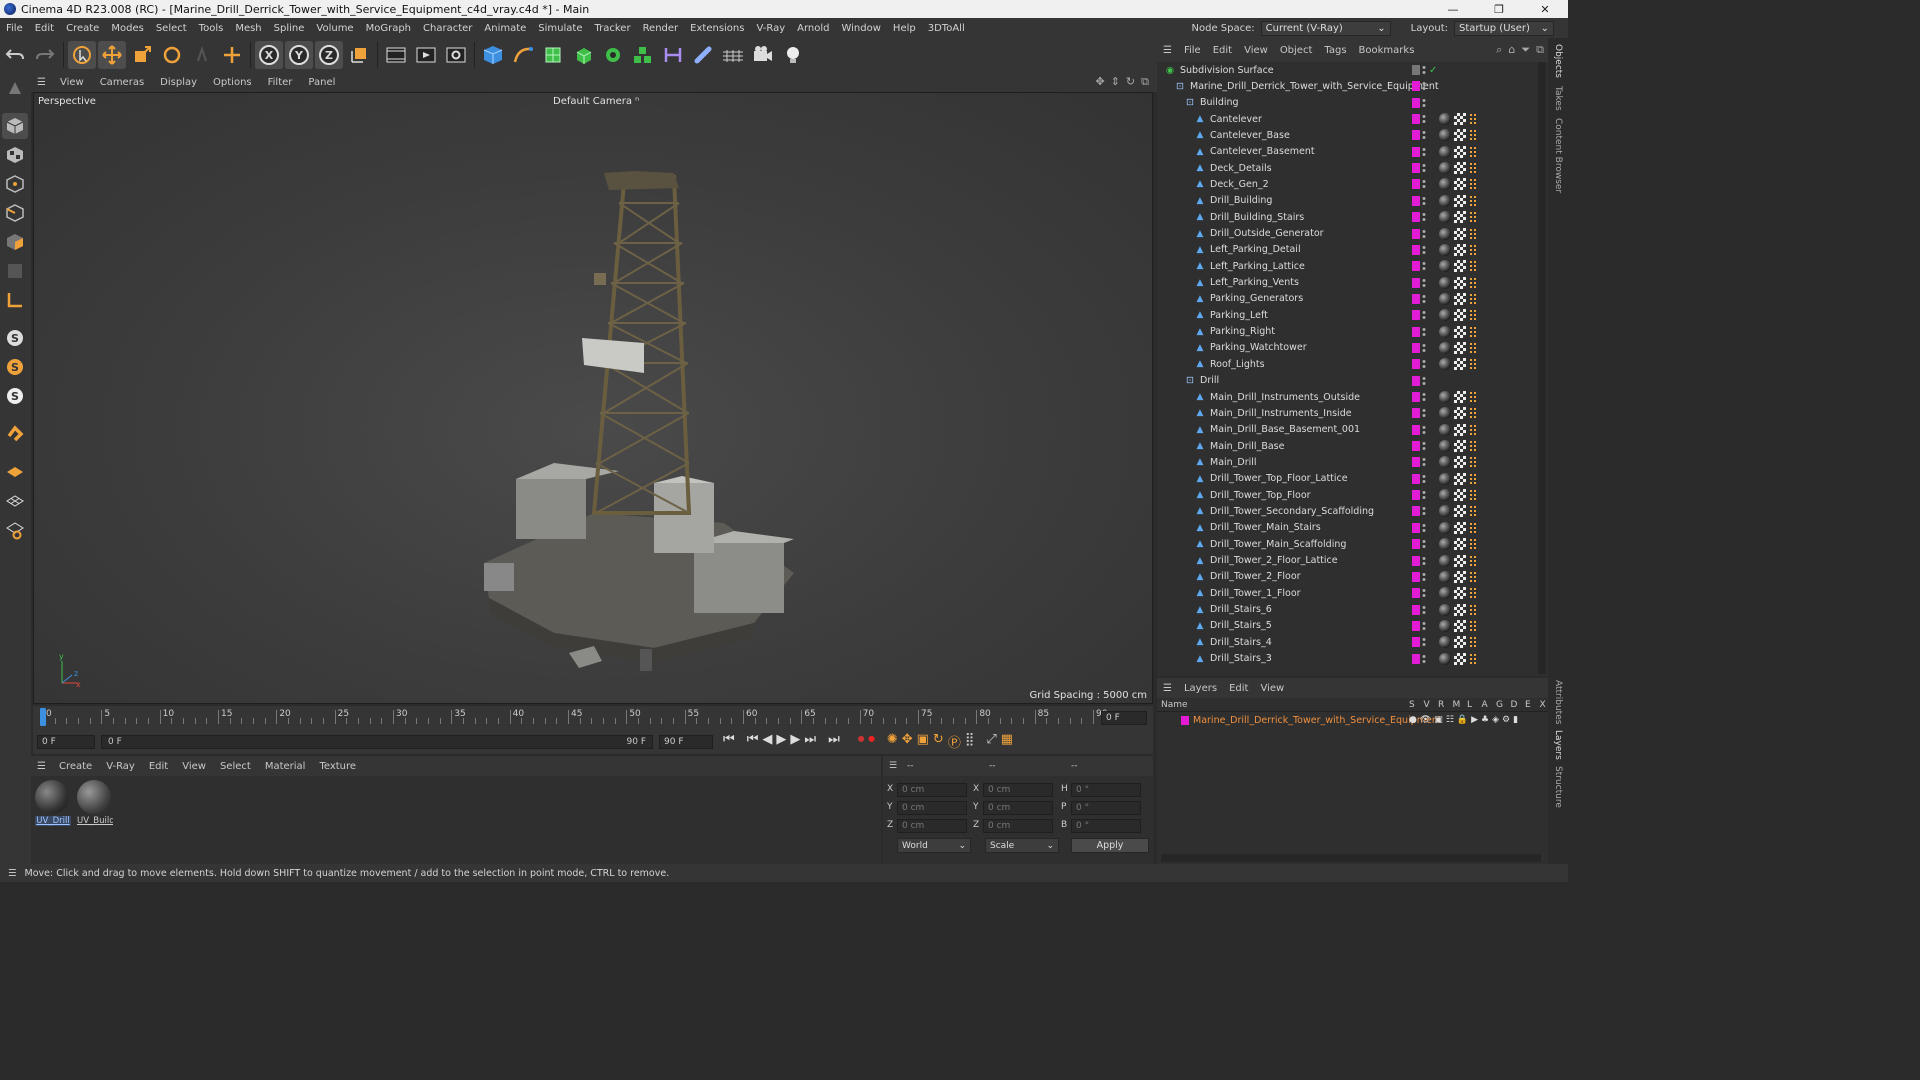 The height and width of the screenshot is (1080, 1920). What do you see at coordinates (703, 55) in the screenshot?
I see `field-button` at bounding box center [703, 55].